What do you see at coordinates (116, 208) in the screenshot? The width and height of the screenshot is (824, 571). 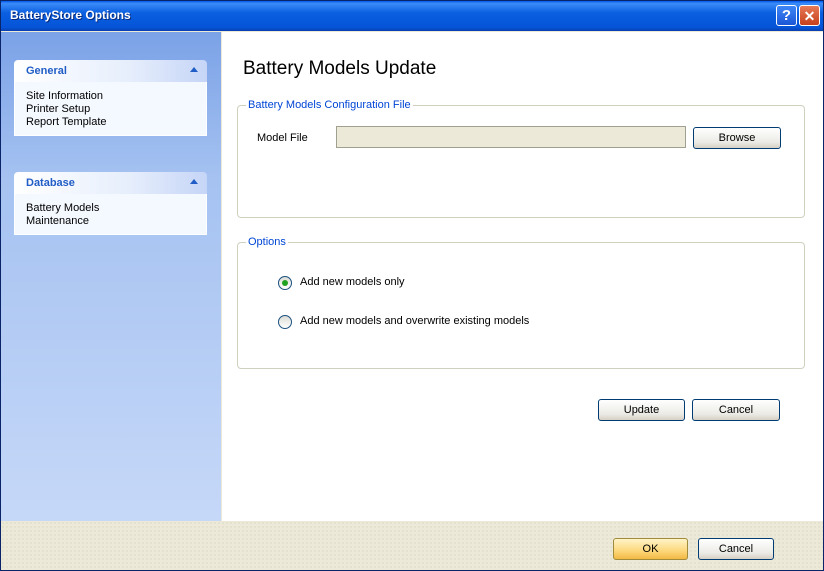 I see `sidebar-item-battery-models: Battery Models` at bounding box center [116, 208].